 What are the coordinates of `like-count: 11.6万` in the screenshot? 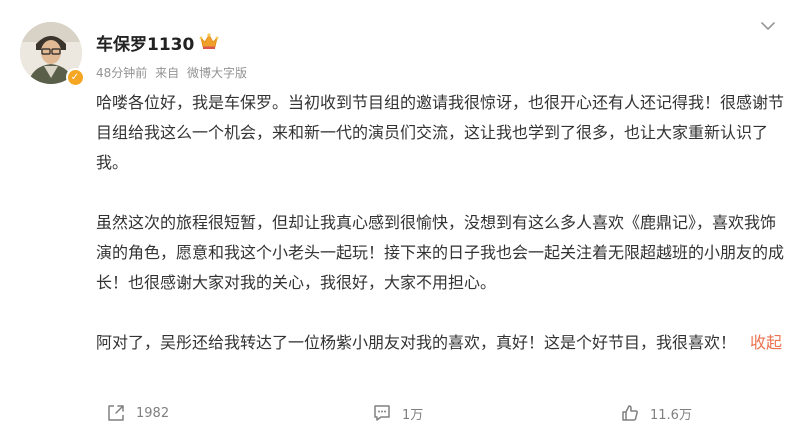 It's located at (671, 415).